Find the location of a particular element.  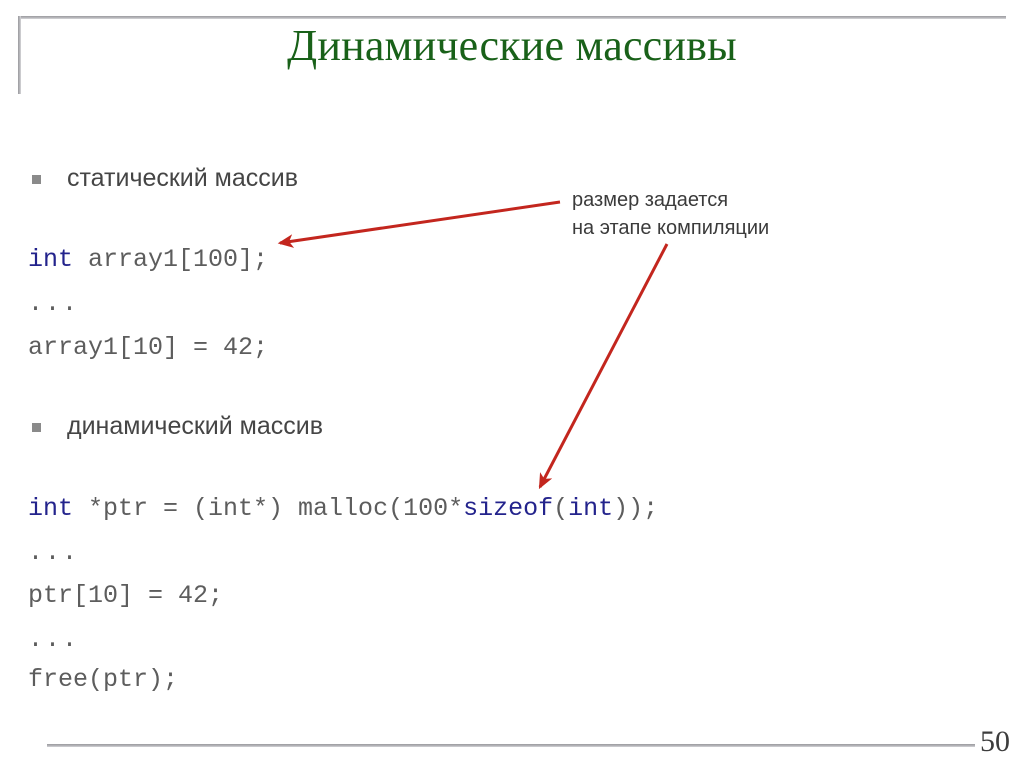

code-line: array1[10] = 42; is located at coordinates (148, 347).